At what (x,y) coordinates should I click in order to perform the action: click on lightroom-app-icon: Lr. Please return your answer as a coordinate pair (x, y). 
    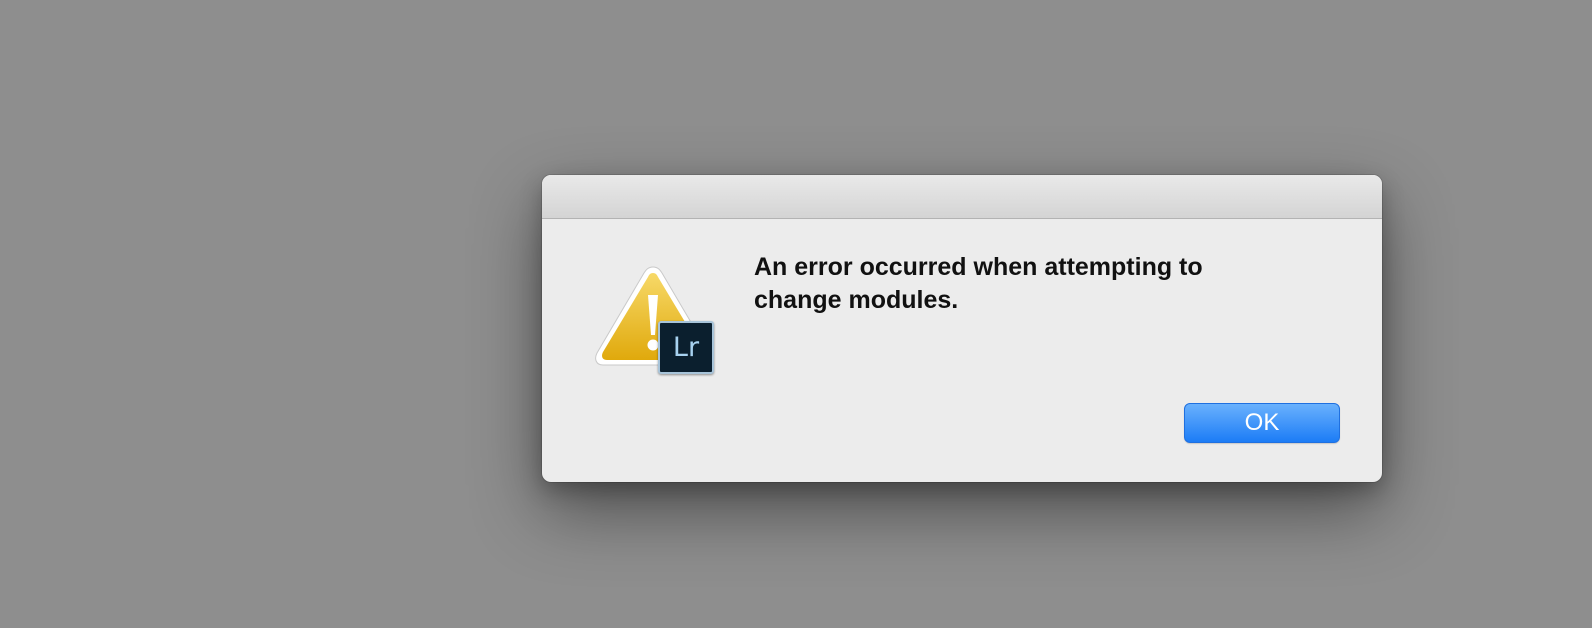
    Looking at the image, I should click on (686, 347).